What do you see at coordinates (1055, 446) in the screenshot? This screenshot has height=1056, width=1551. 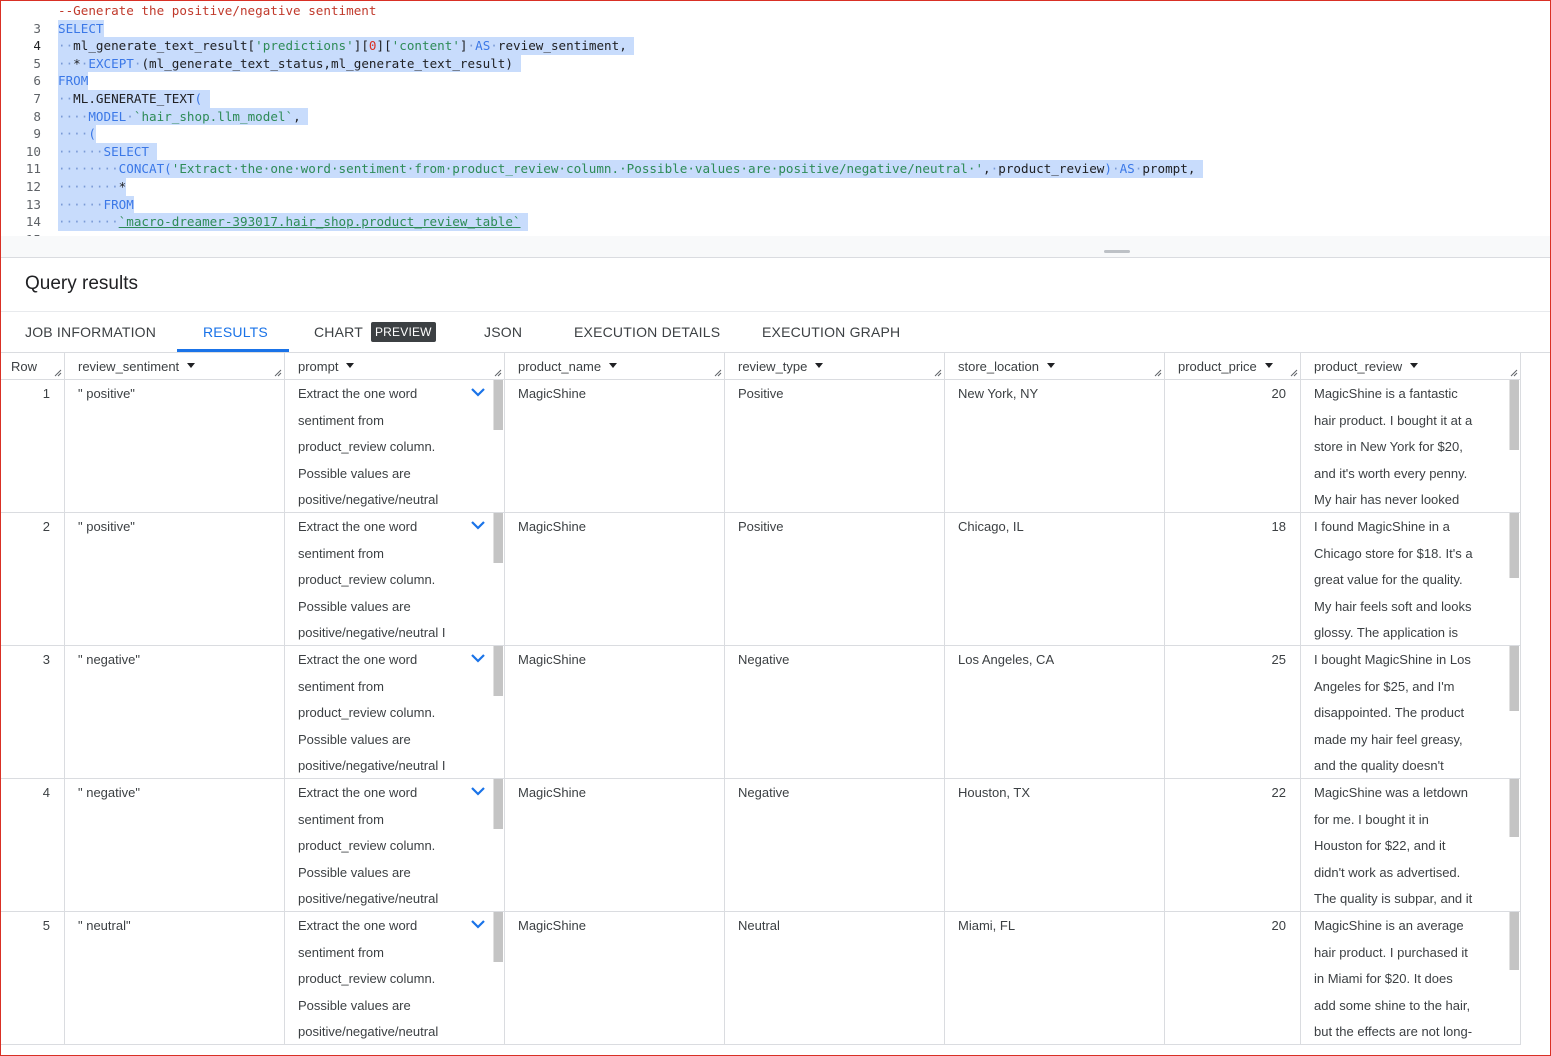 I see `cell-store-location: New York, NY` at bounding box center [1055, 446].